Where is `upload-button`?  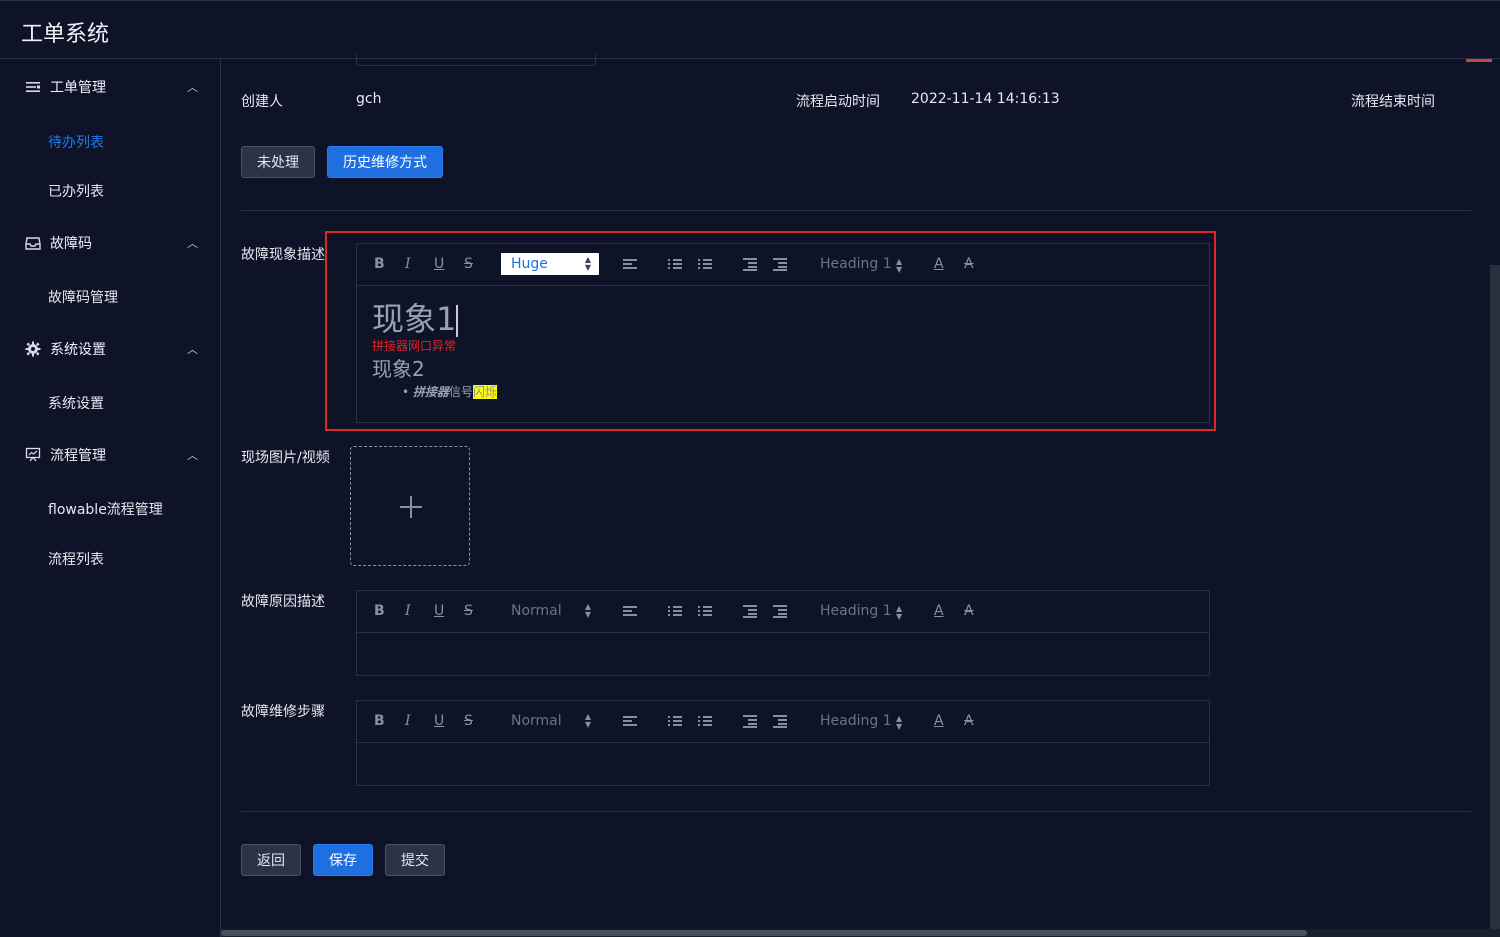 upload-button is located at coordinates (410, 506).